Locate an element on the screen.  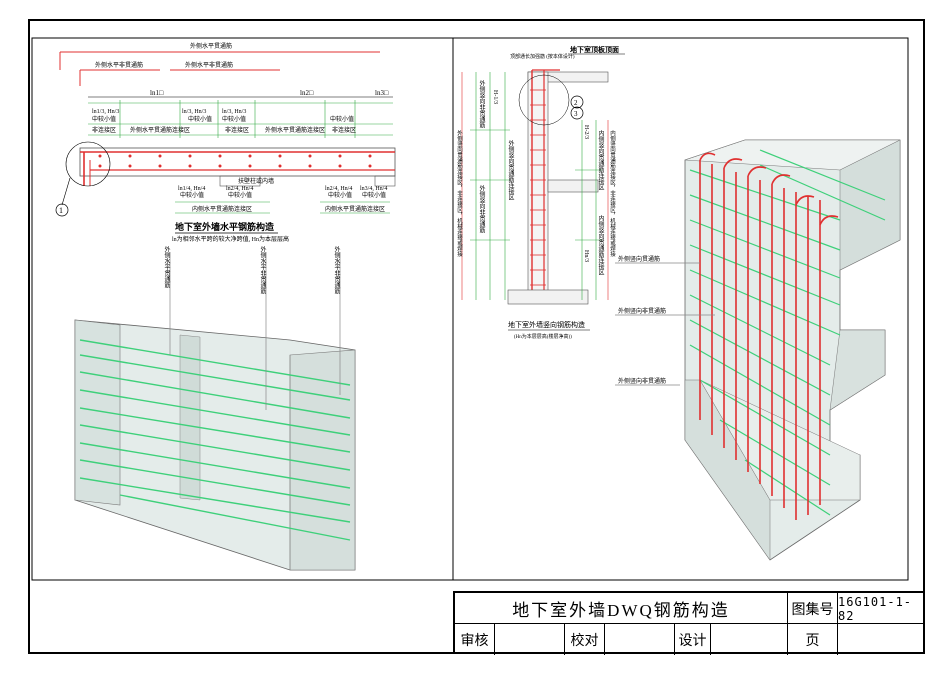
label-outer-h: 外侧水平贯通筋 is located at coordinates (211, 46).